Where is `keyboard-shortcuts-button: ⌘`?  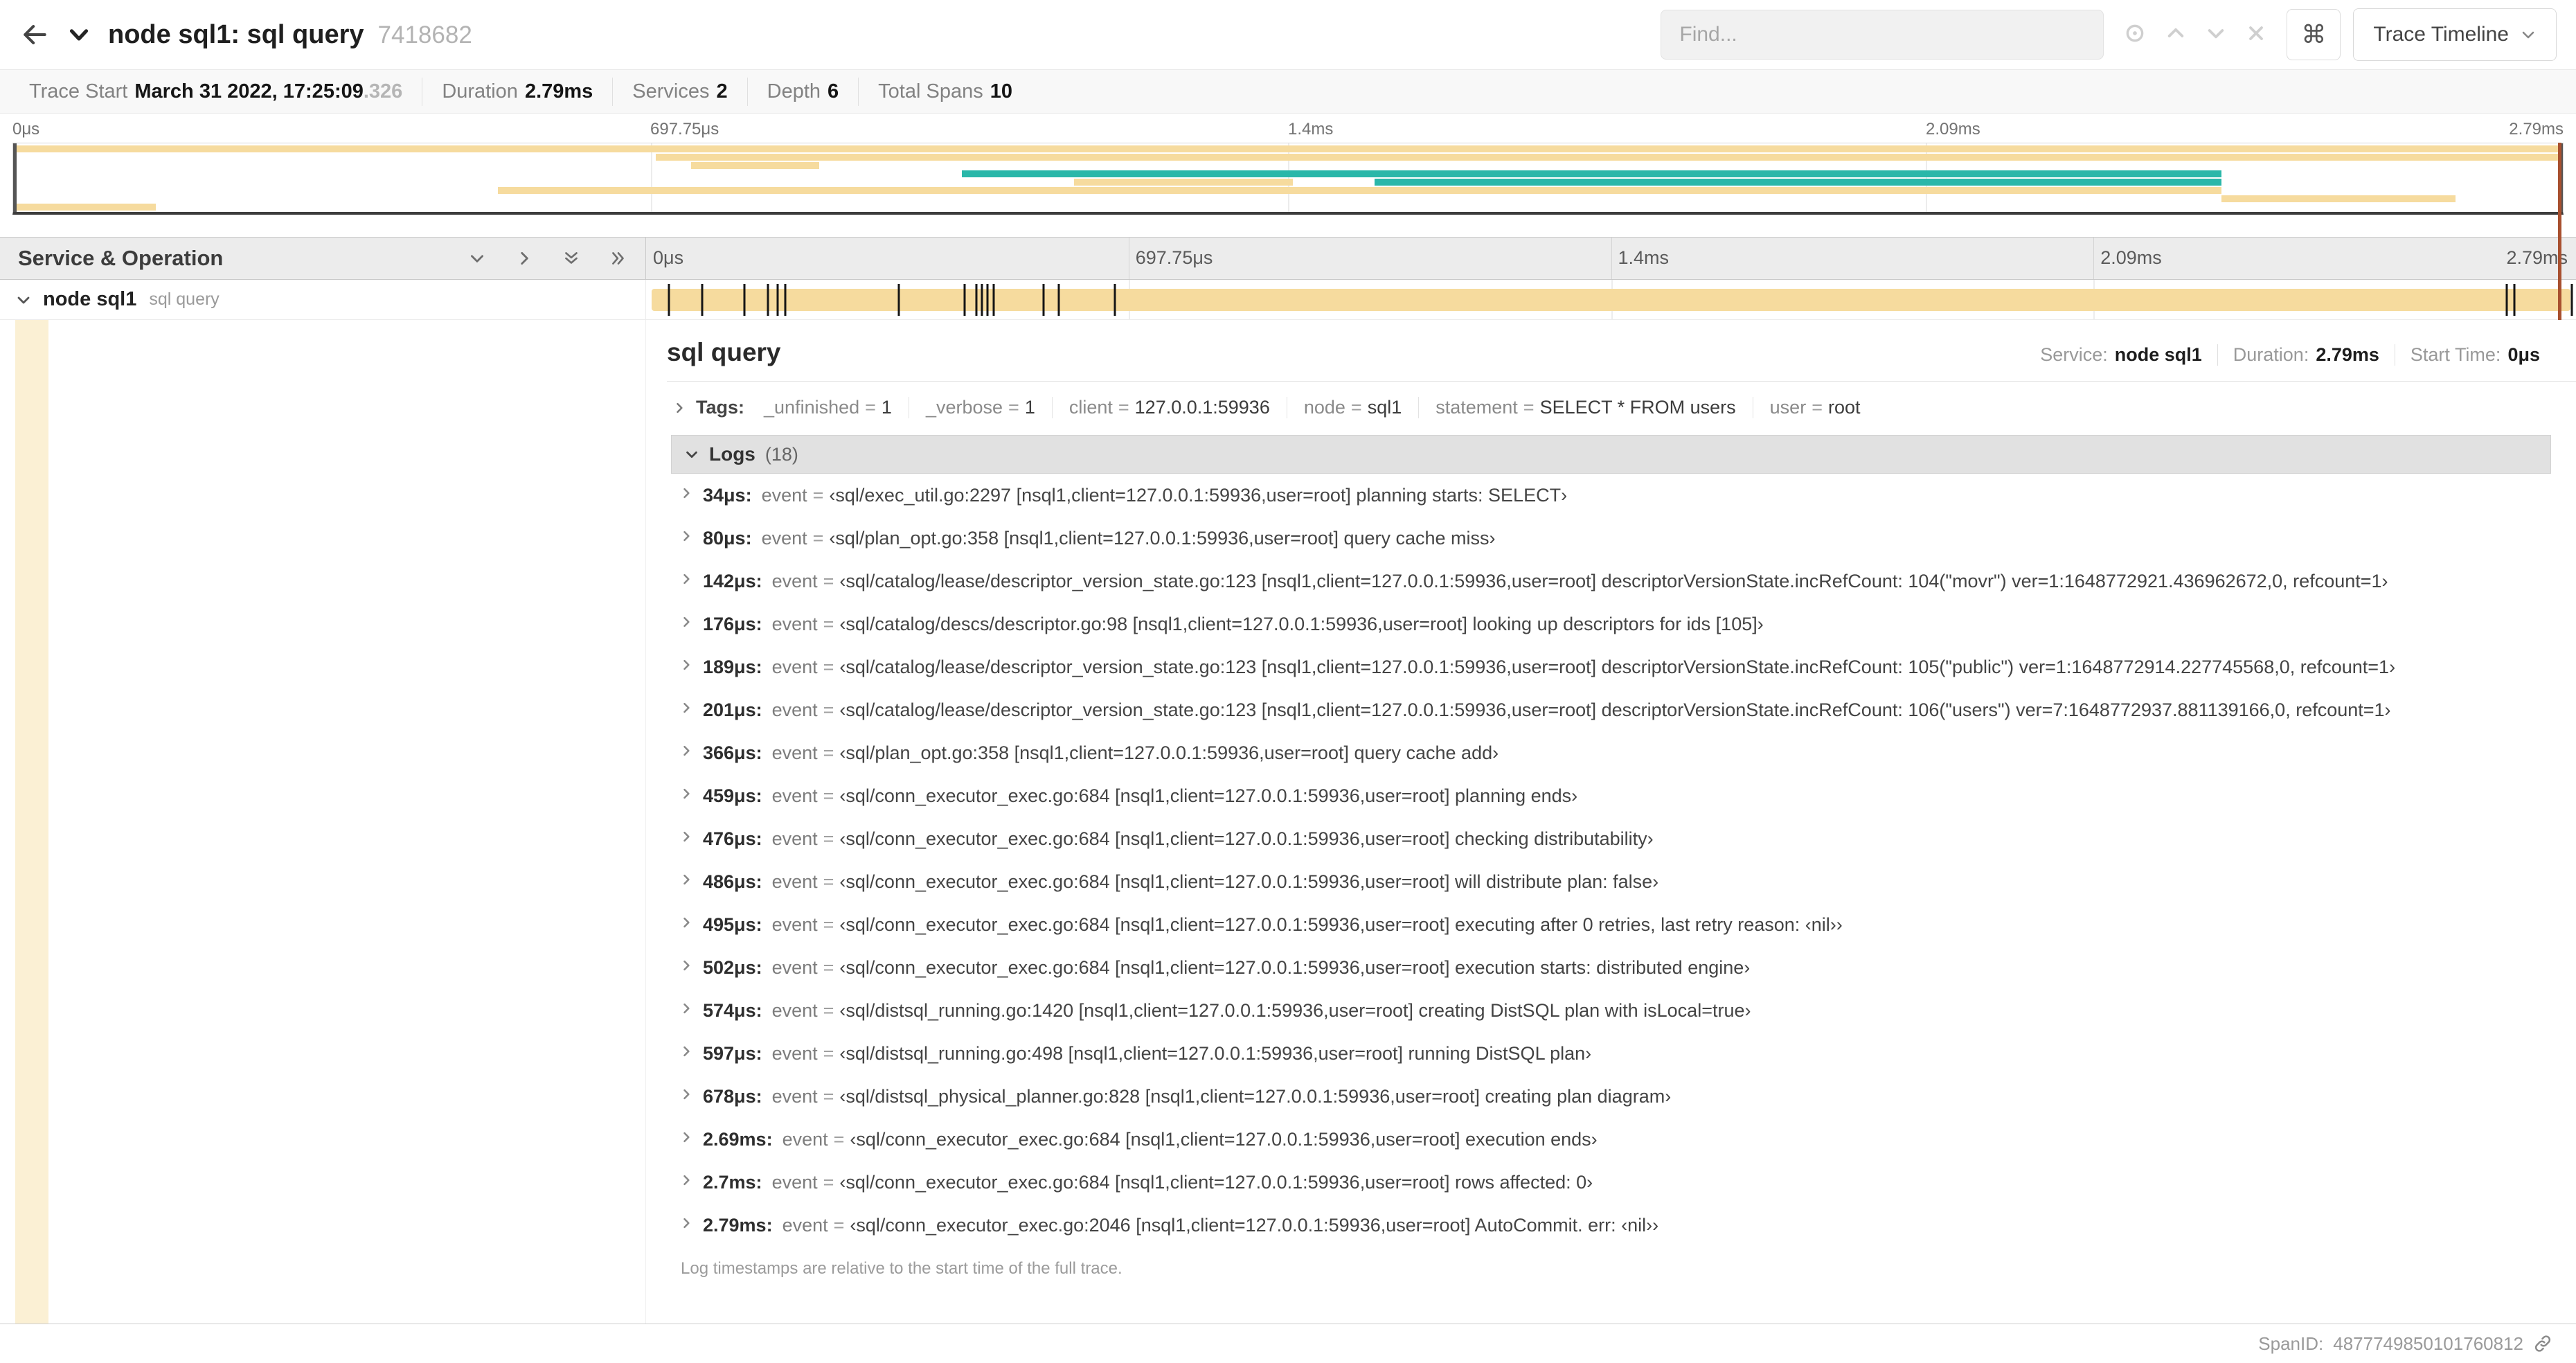 keyboard-shortcuts-button: ⌘ is located at coordinates (2314, 34).